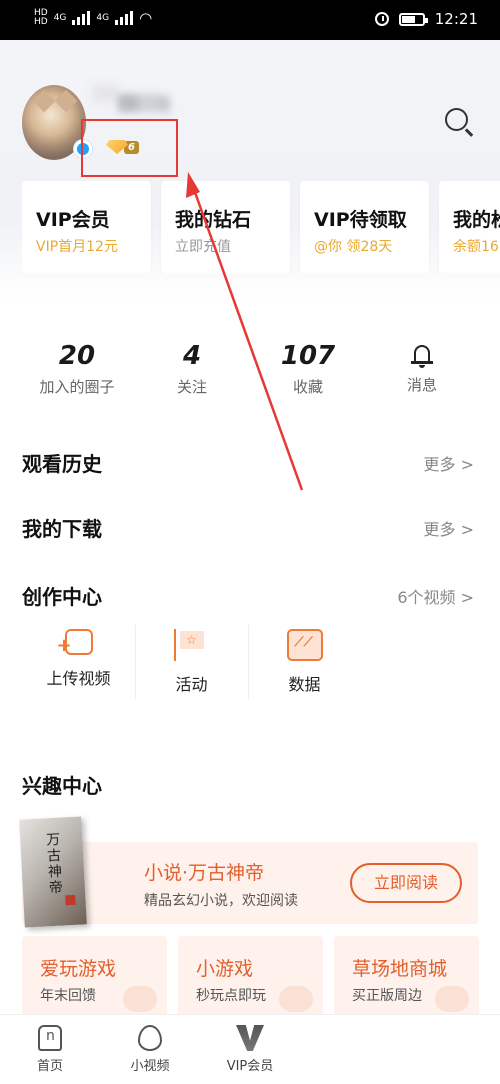  Describe the element at coordinates (70, 900) in the screenshot. I see `book-seal` at that location.